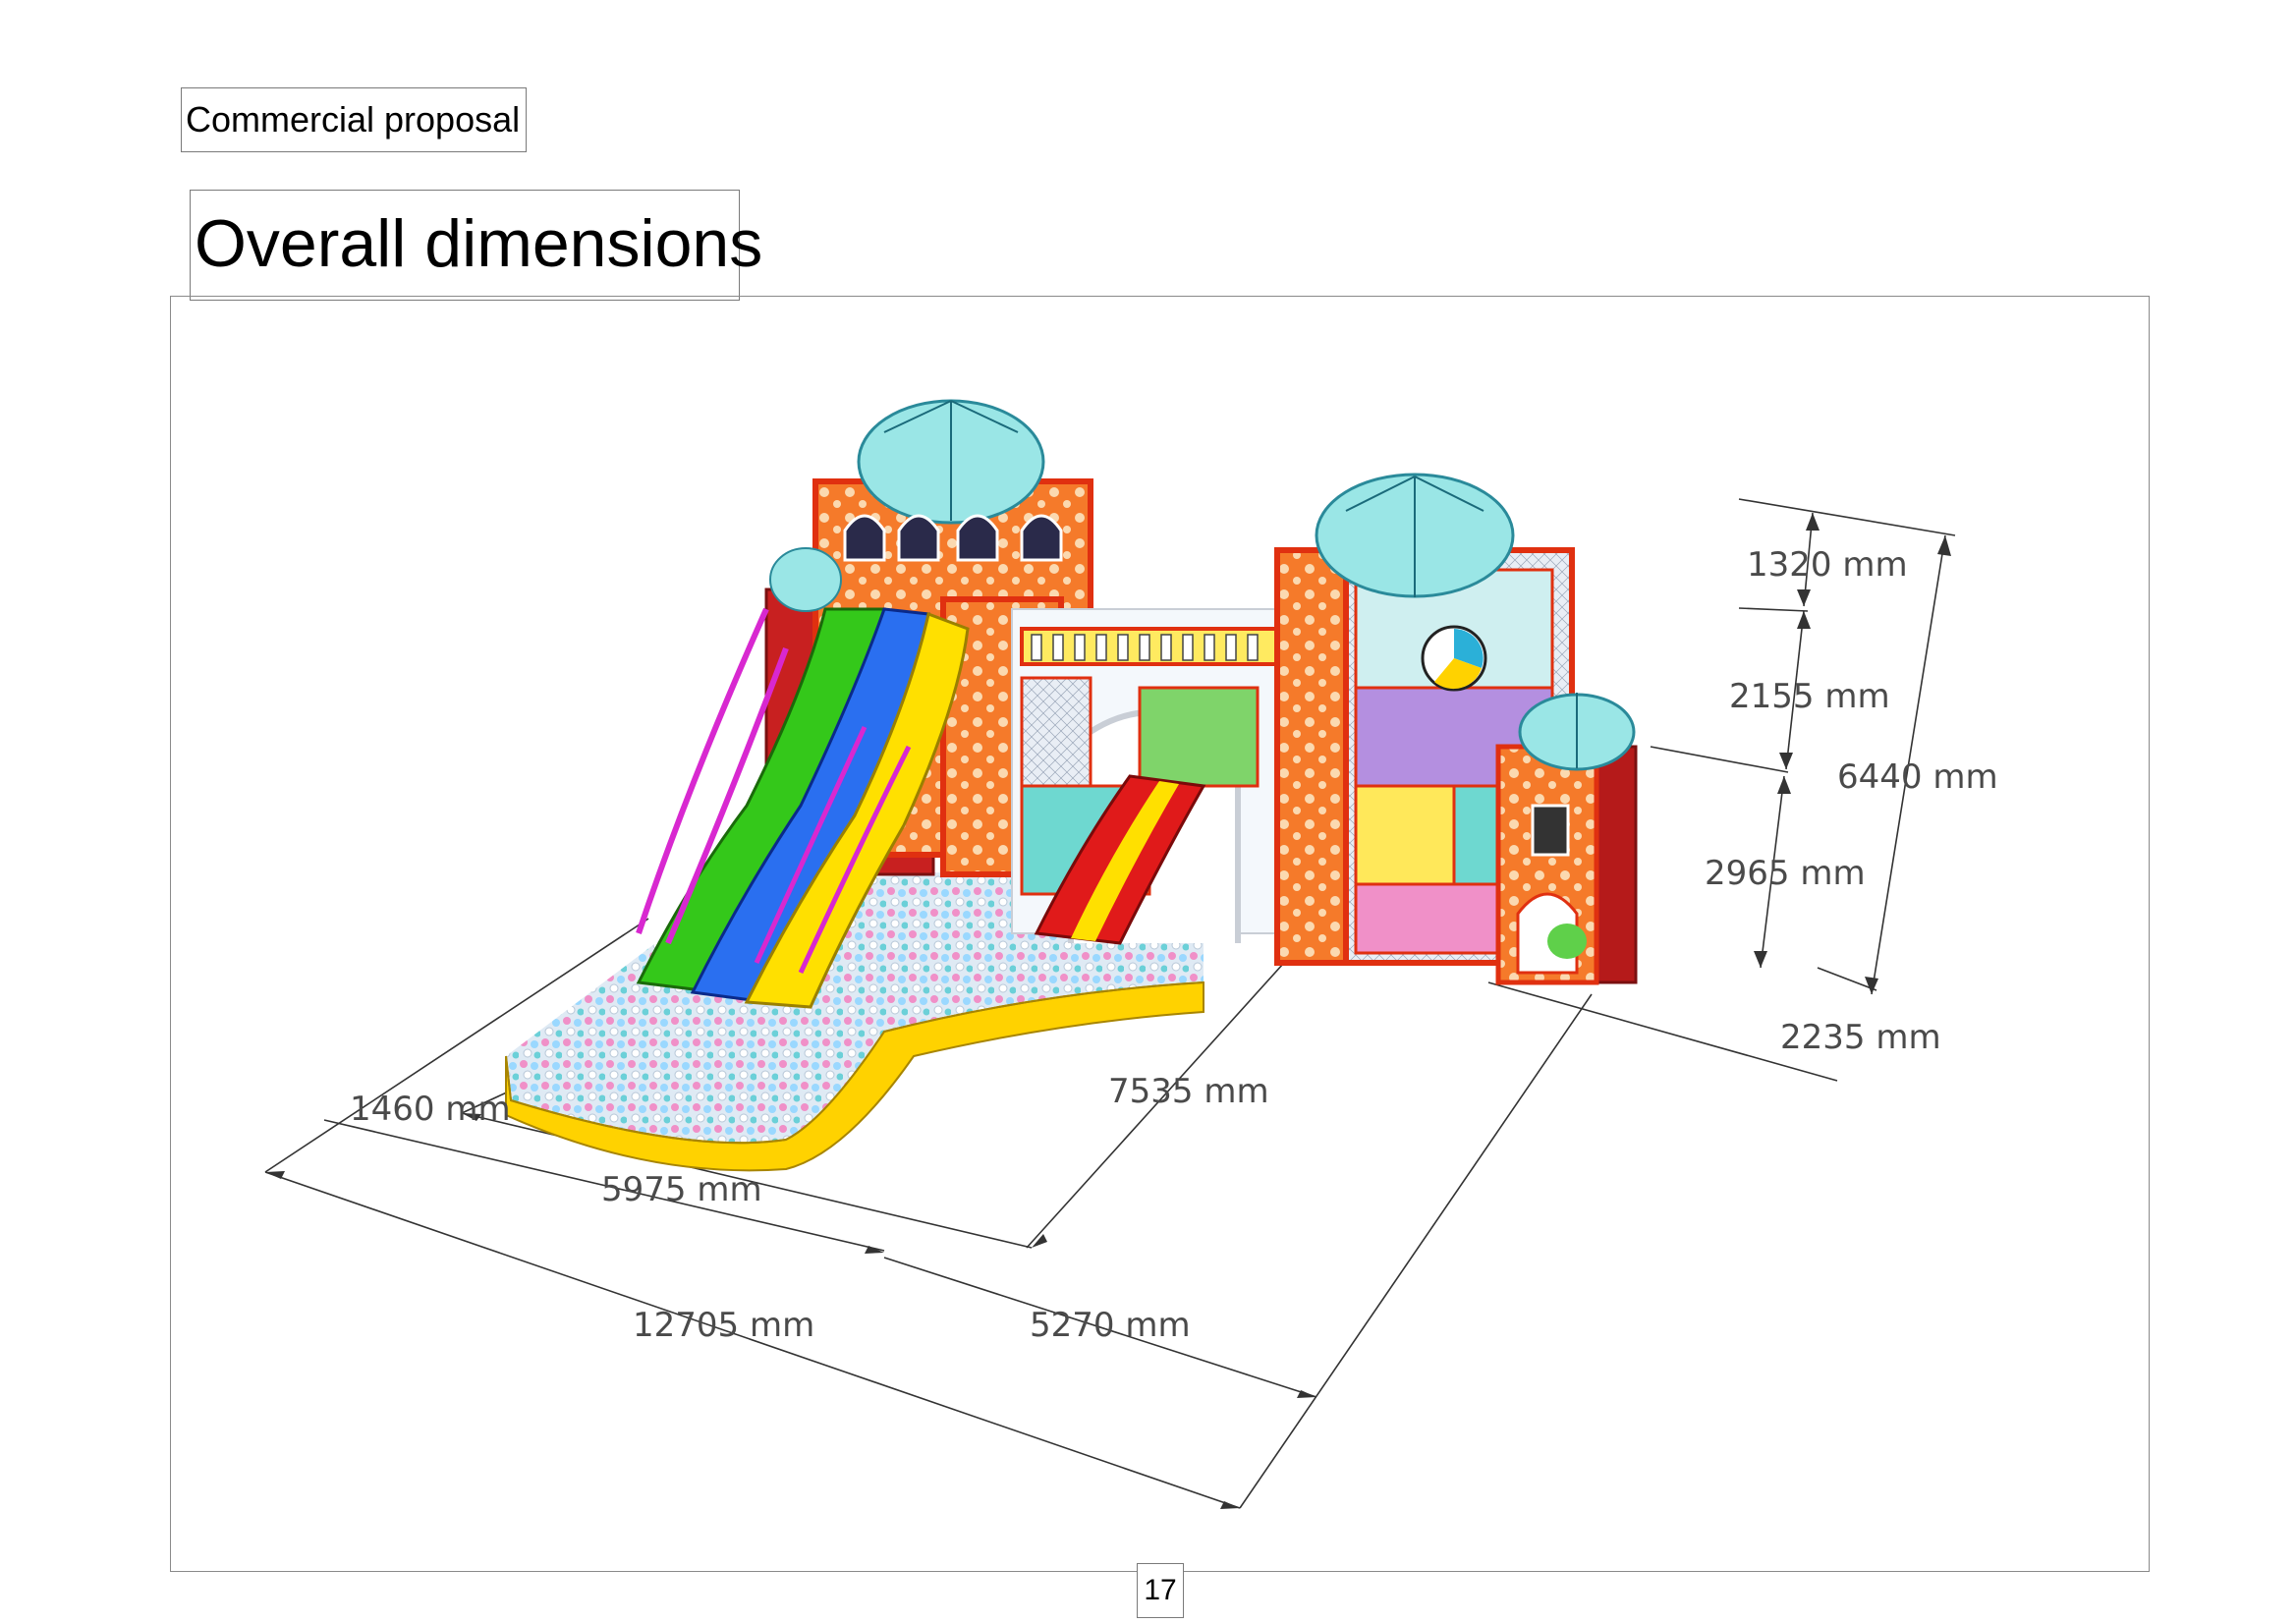 The image size is (2296, 1624). What do you see at coordinates (1860, 1037) in the screenshot?
I see `dimension-side-depth: 2235 mm` at bounding box center [1860, 1037].